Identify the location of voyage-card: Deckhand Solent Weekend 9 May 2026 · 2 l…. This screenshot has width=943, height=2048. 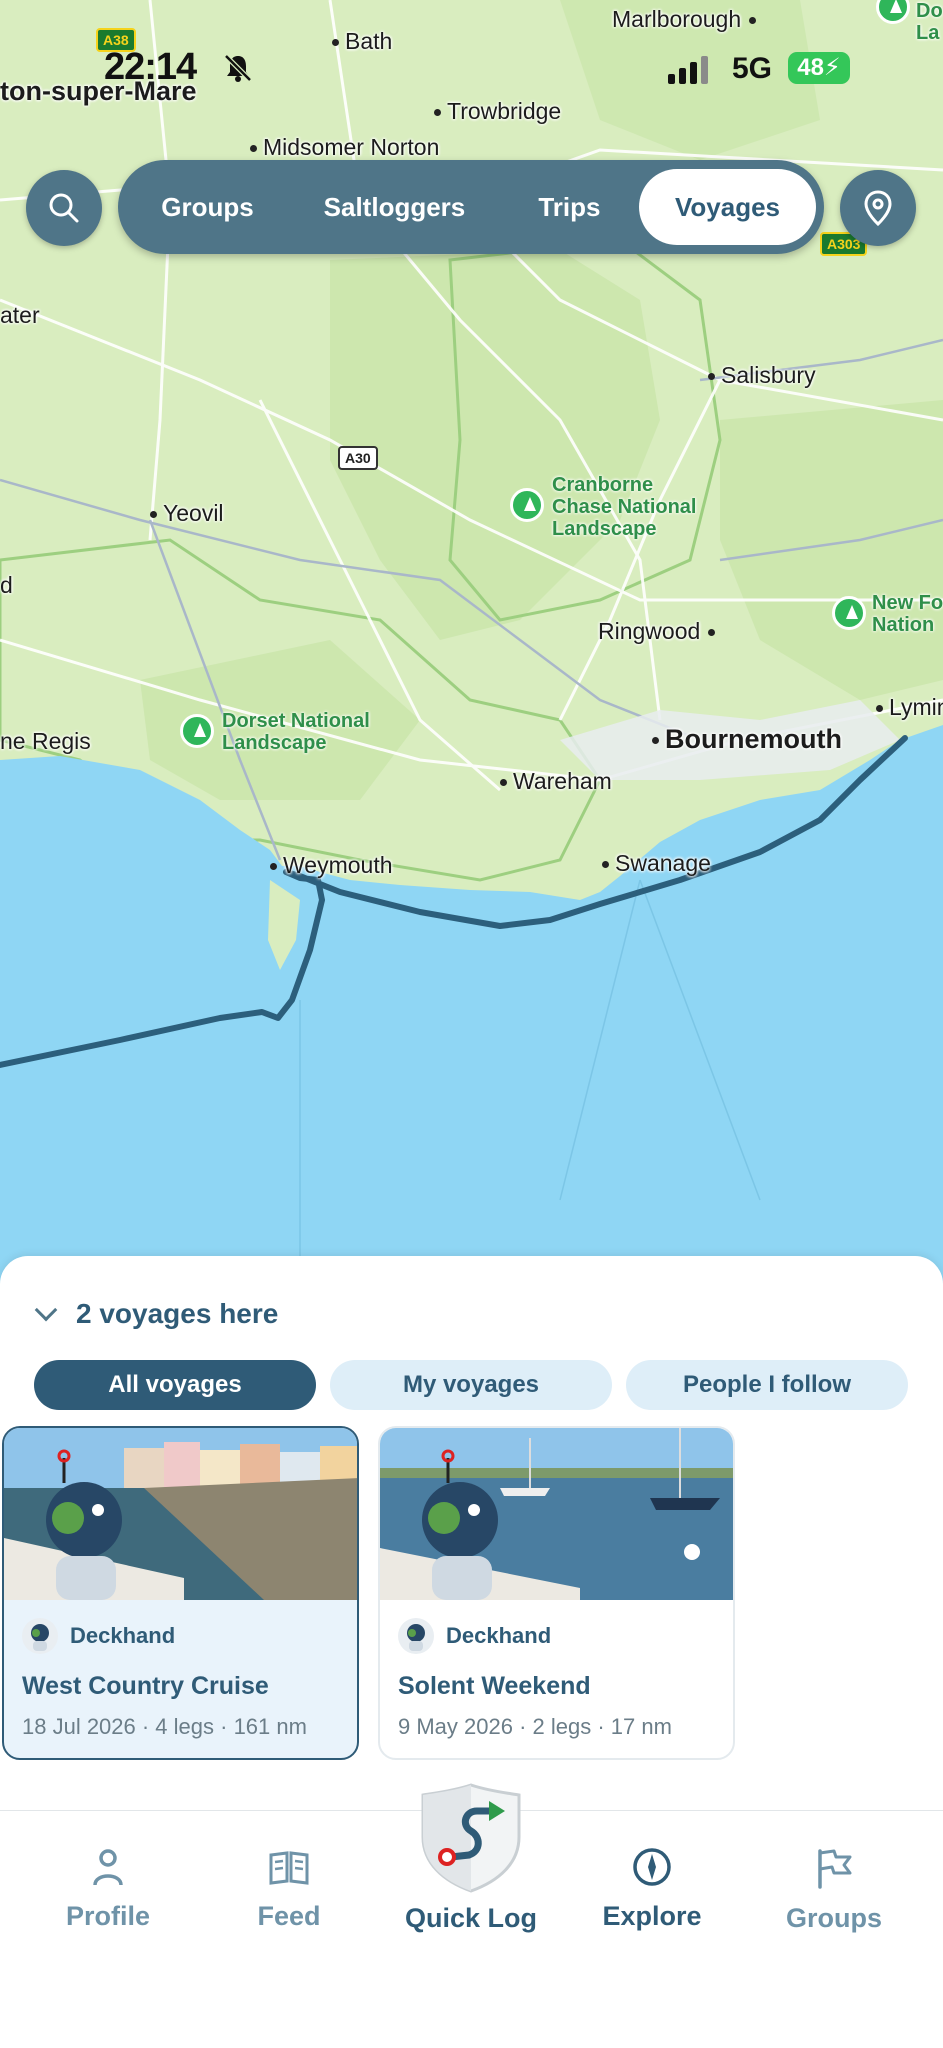
(556, 1593).